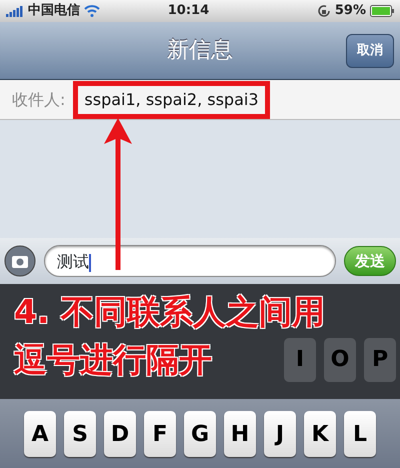 This screenshot has width=400, height=468. What do you see at coordinates (320, 434) in the screenshot?
I see `keyboard-key: K` at bounding box center [320, 434].